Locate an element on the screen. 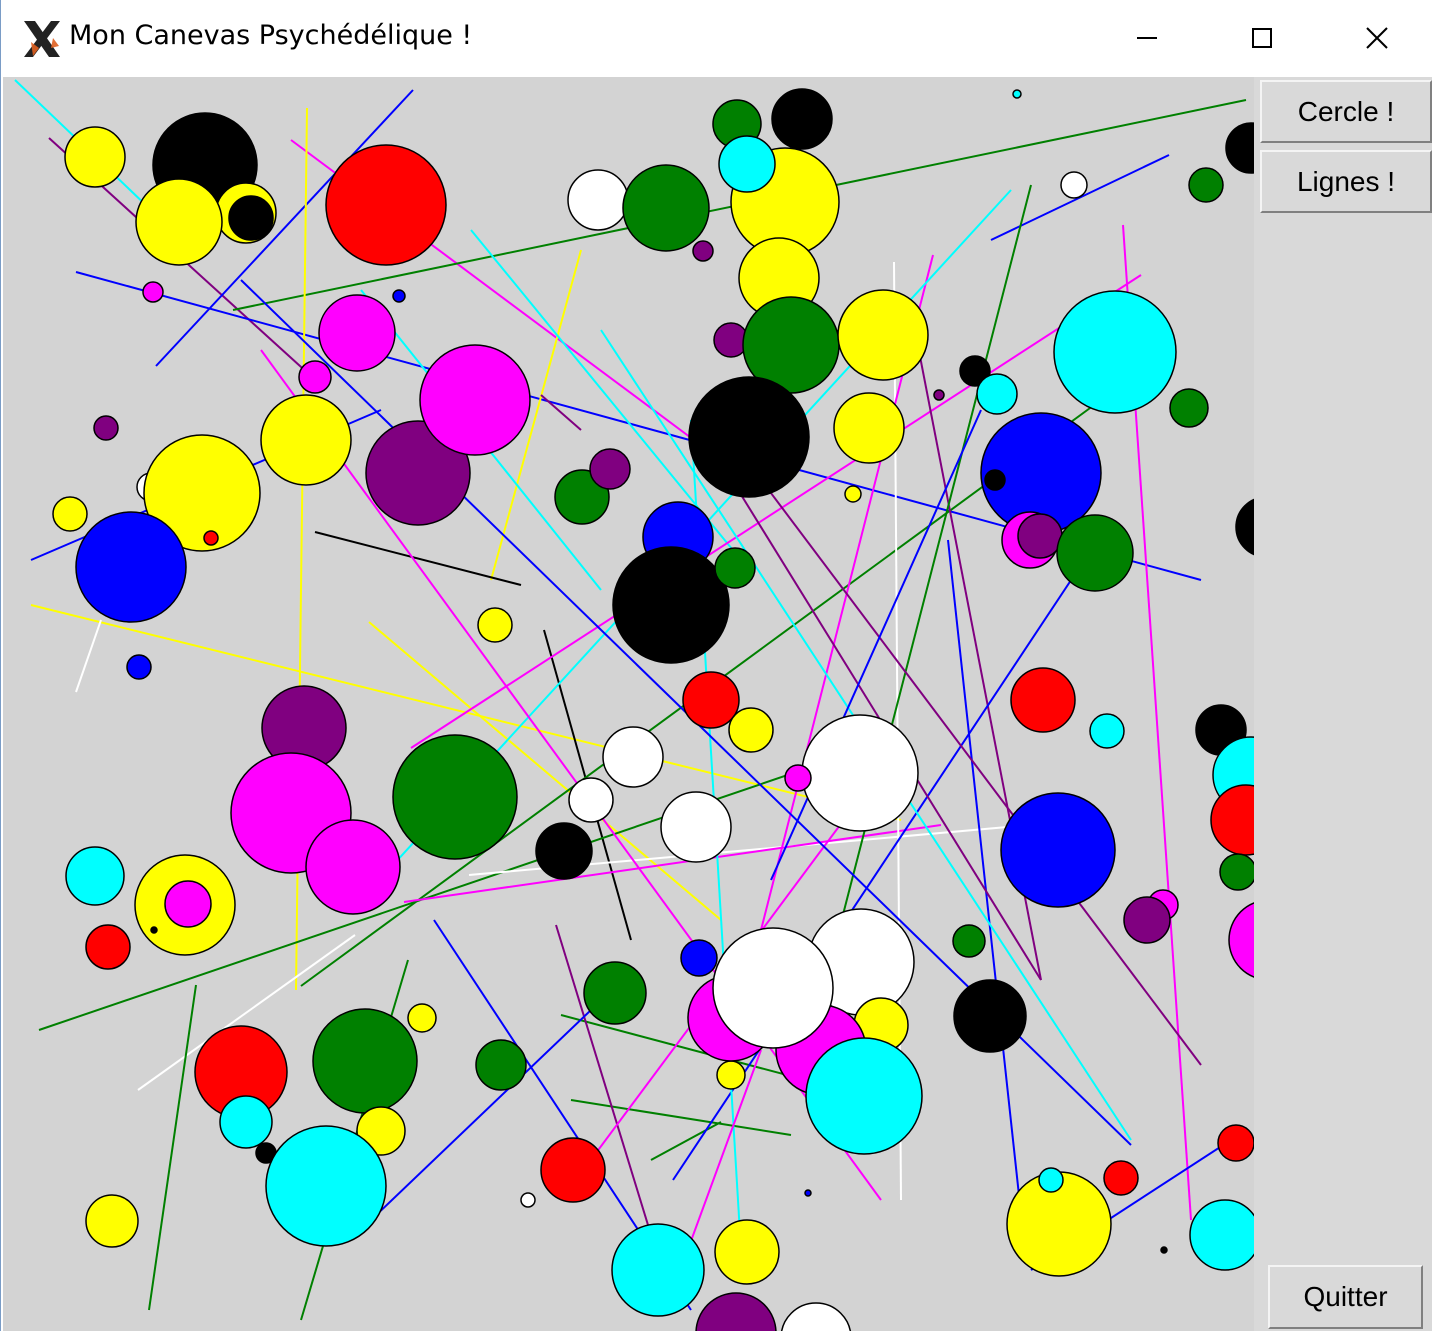  minimize-button is located at coordinates (1146, 38).